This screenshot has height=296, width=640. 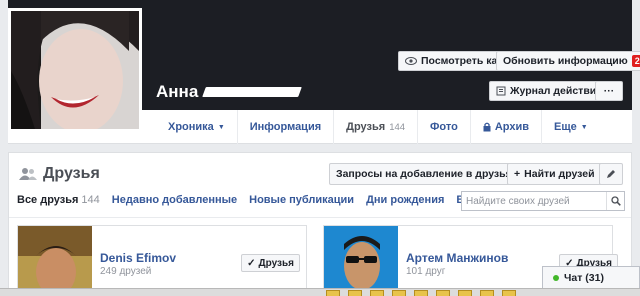 I want to click on activity-log-label: Журнал действий, so click(x=556, y=91).